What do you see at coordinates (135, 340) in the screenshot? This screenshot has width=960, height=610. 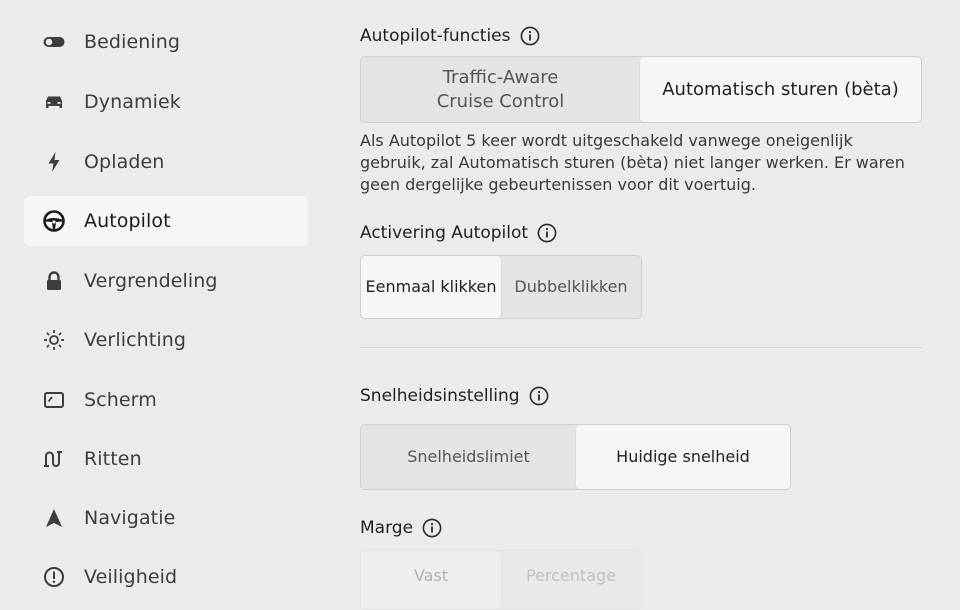 I see `sidebar-item-label: Verlichting` at bounding box center [135, 340].